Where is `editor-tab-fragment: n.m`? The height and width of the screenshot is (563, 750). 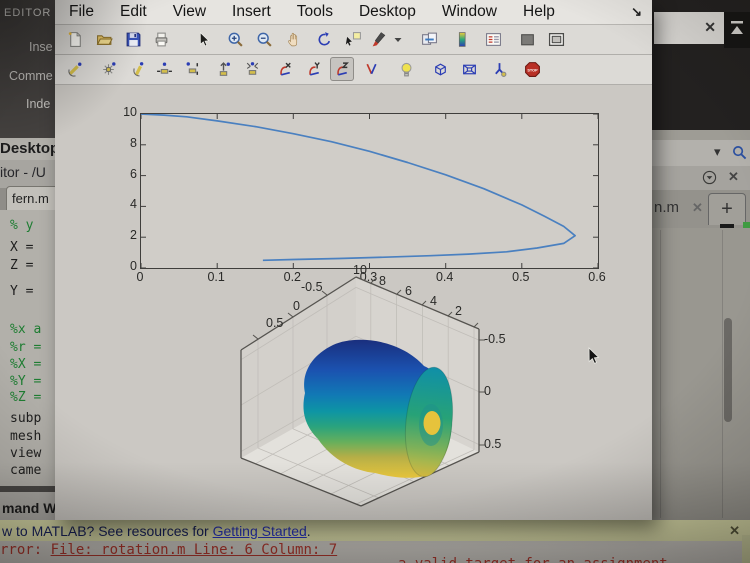
editor-tab-fragment: n.m is located at coordinates (666, 207).